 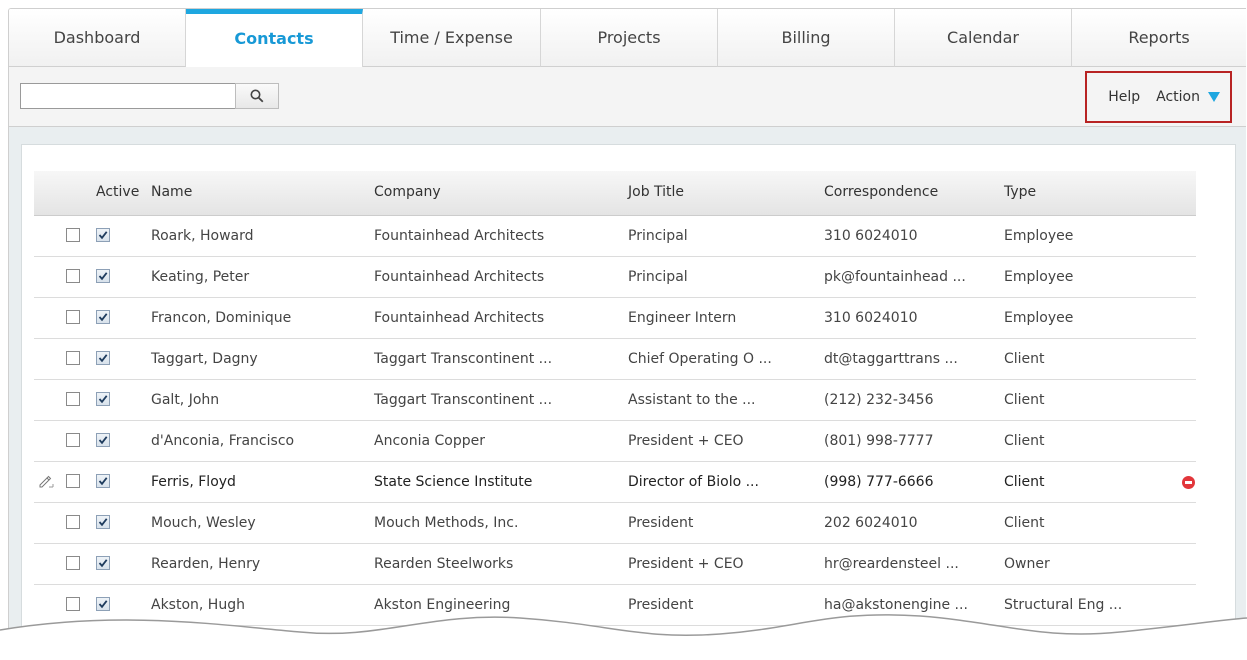 I want to click on header-company: Company, so click(x=407, y=192).